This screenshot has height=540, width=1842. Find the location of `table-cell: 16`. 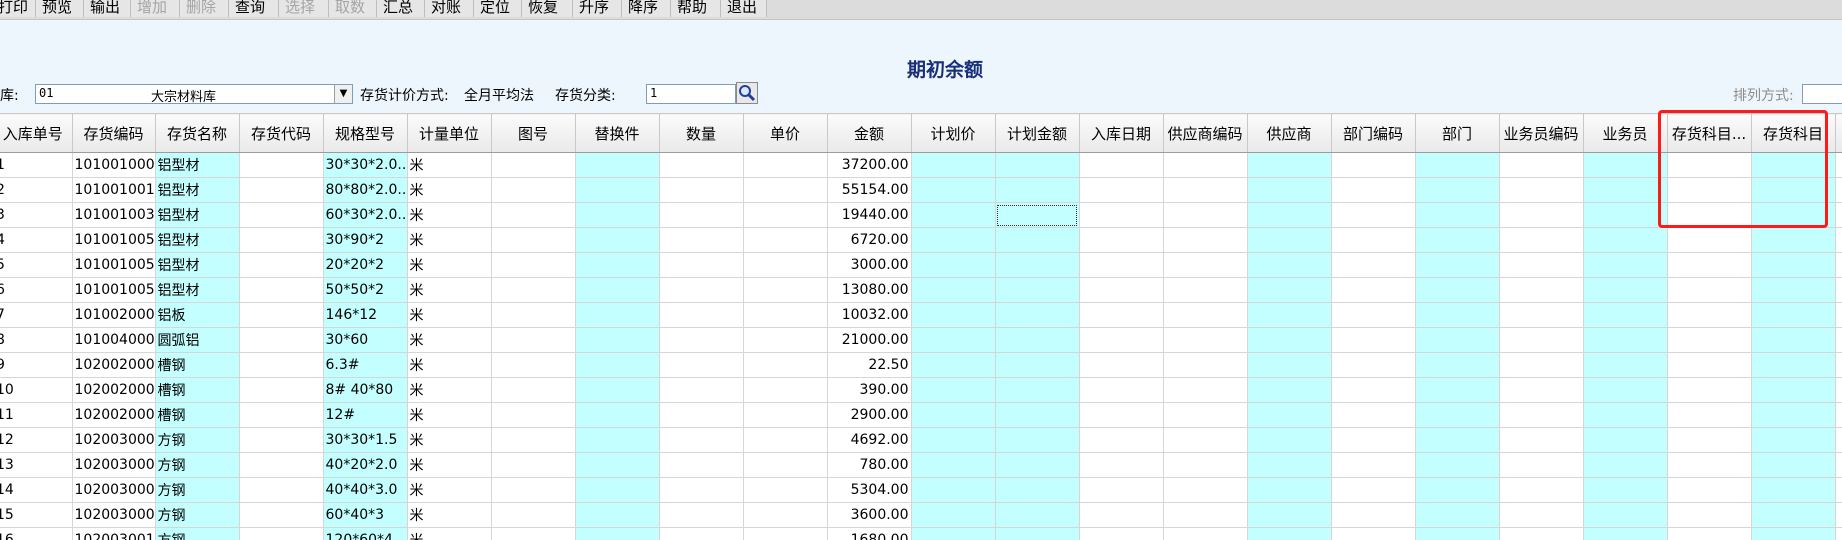

table-cell: 16 is located at coordinates (36, 533).